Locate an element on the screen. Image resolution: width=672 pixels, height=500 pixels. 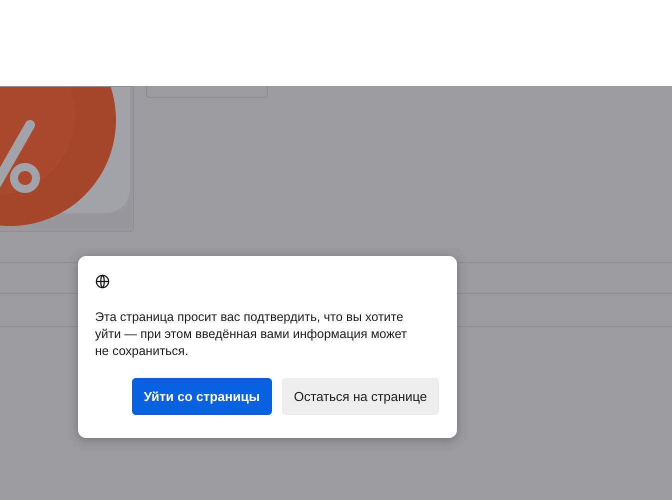
dialog-message: Эта страница просит вас подтвердить, что вы хотите уйти — при этом введённая вами информация может не сохраниться. is located at coordinates (251, 334).